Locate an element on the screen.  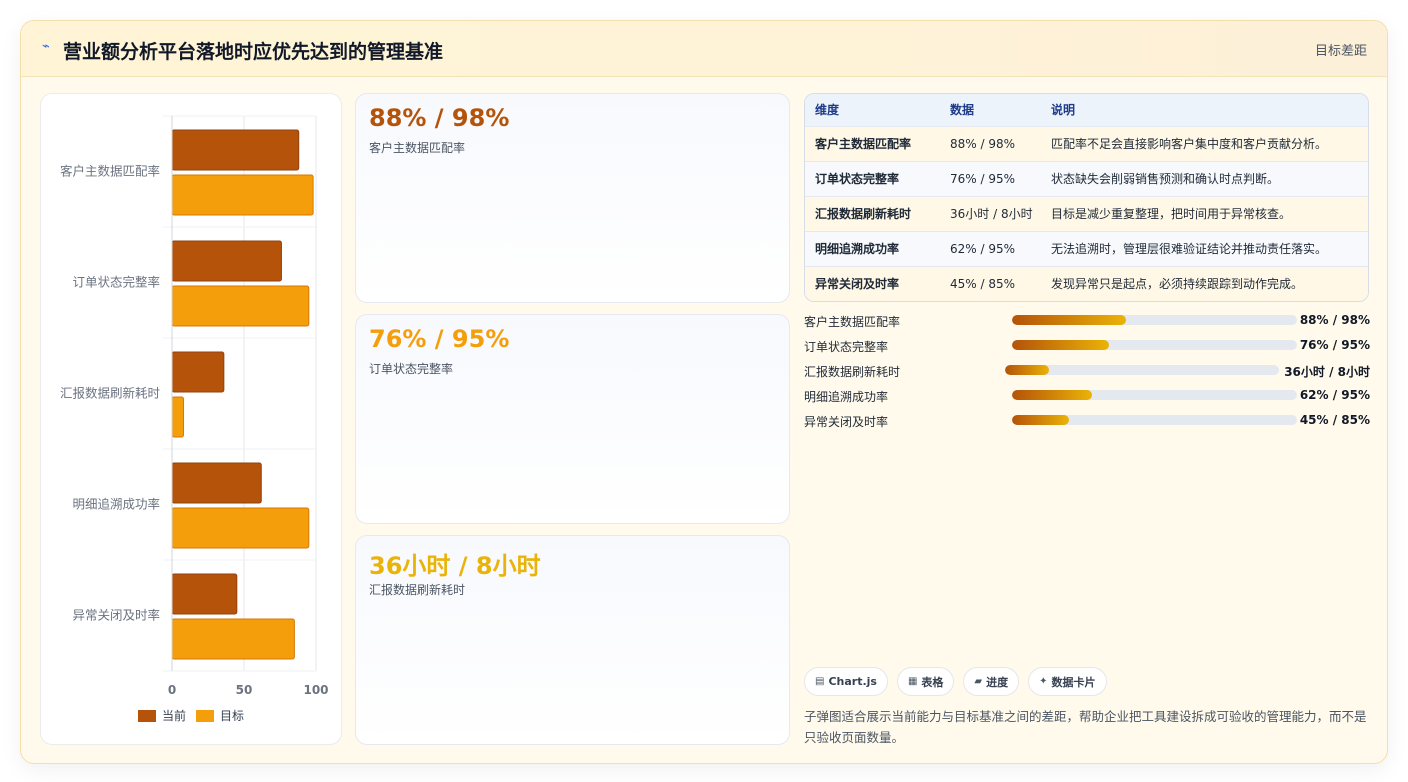
chip-label: Chart.js is located at coordinates (852, 681).